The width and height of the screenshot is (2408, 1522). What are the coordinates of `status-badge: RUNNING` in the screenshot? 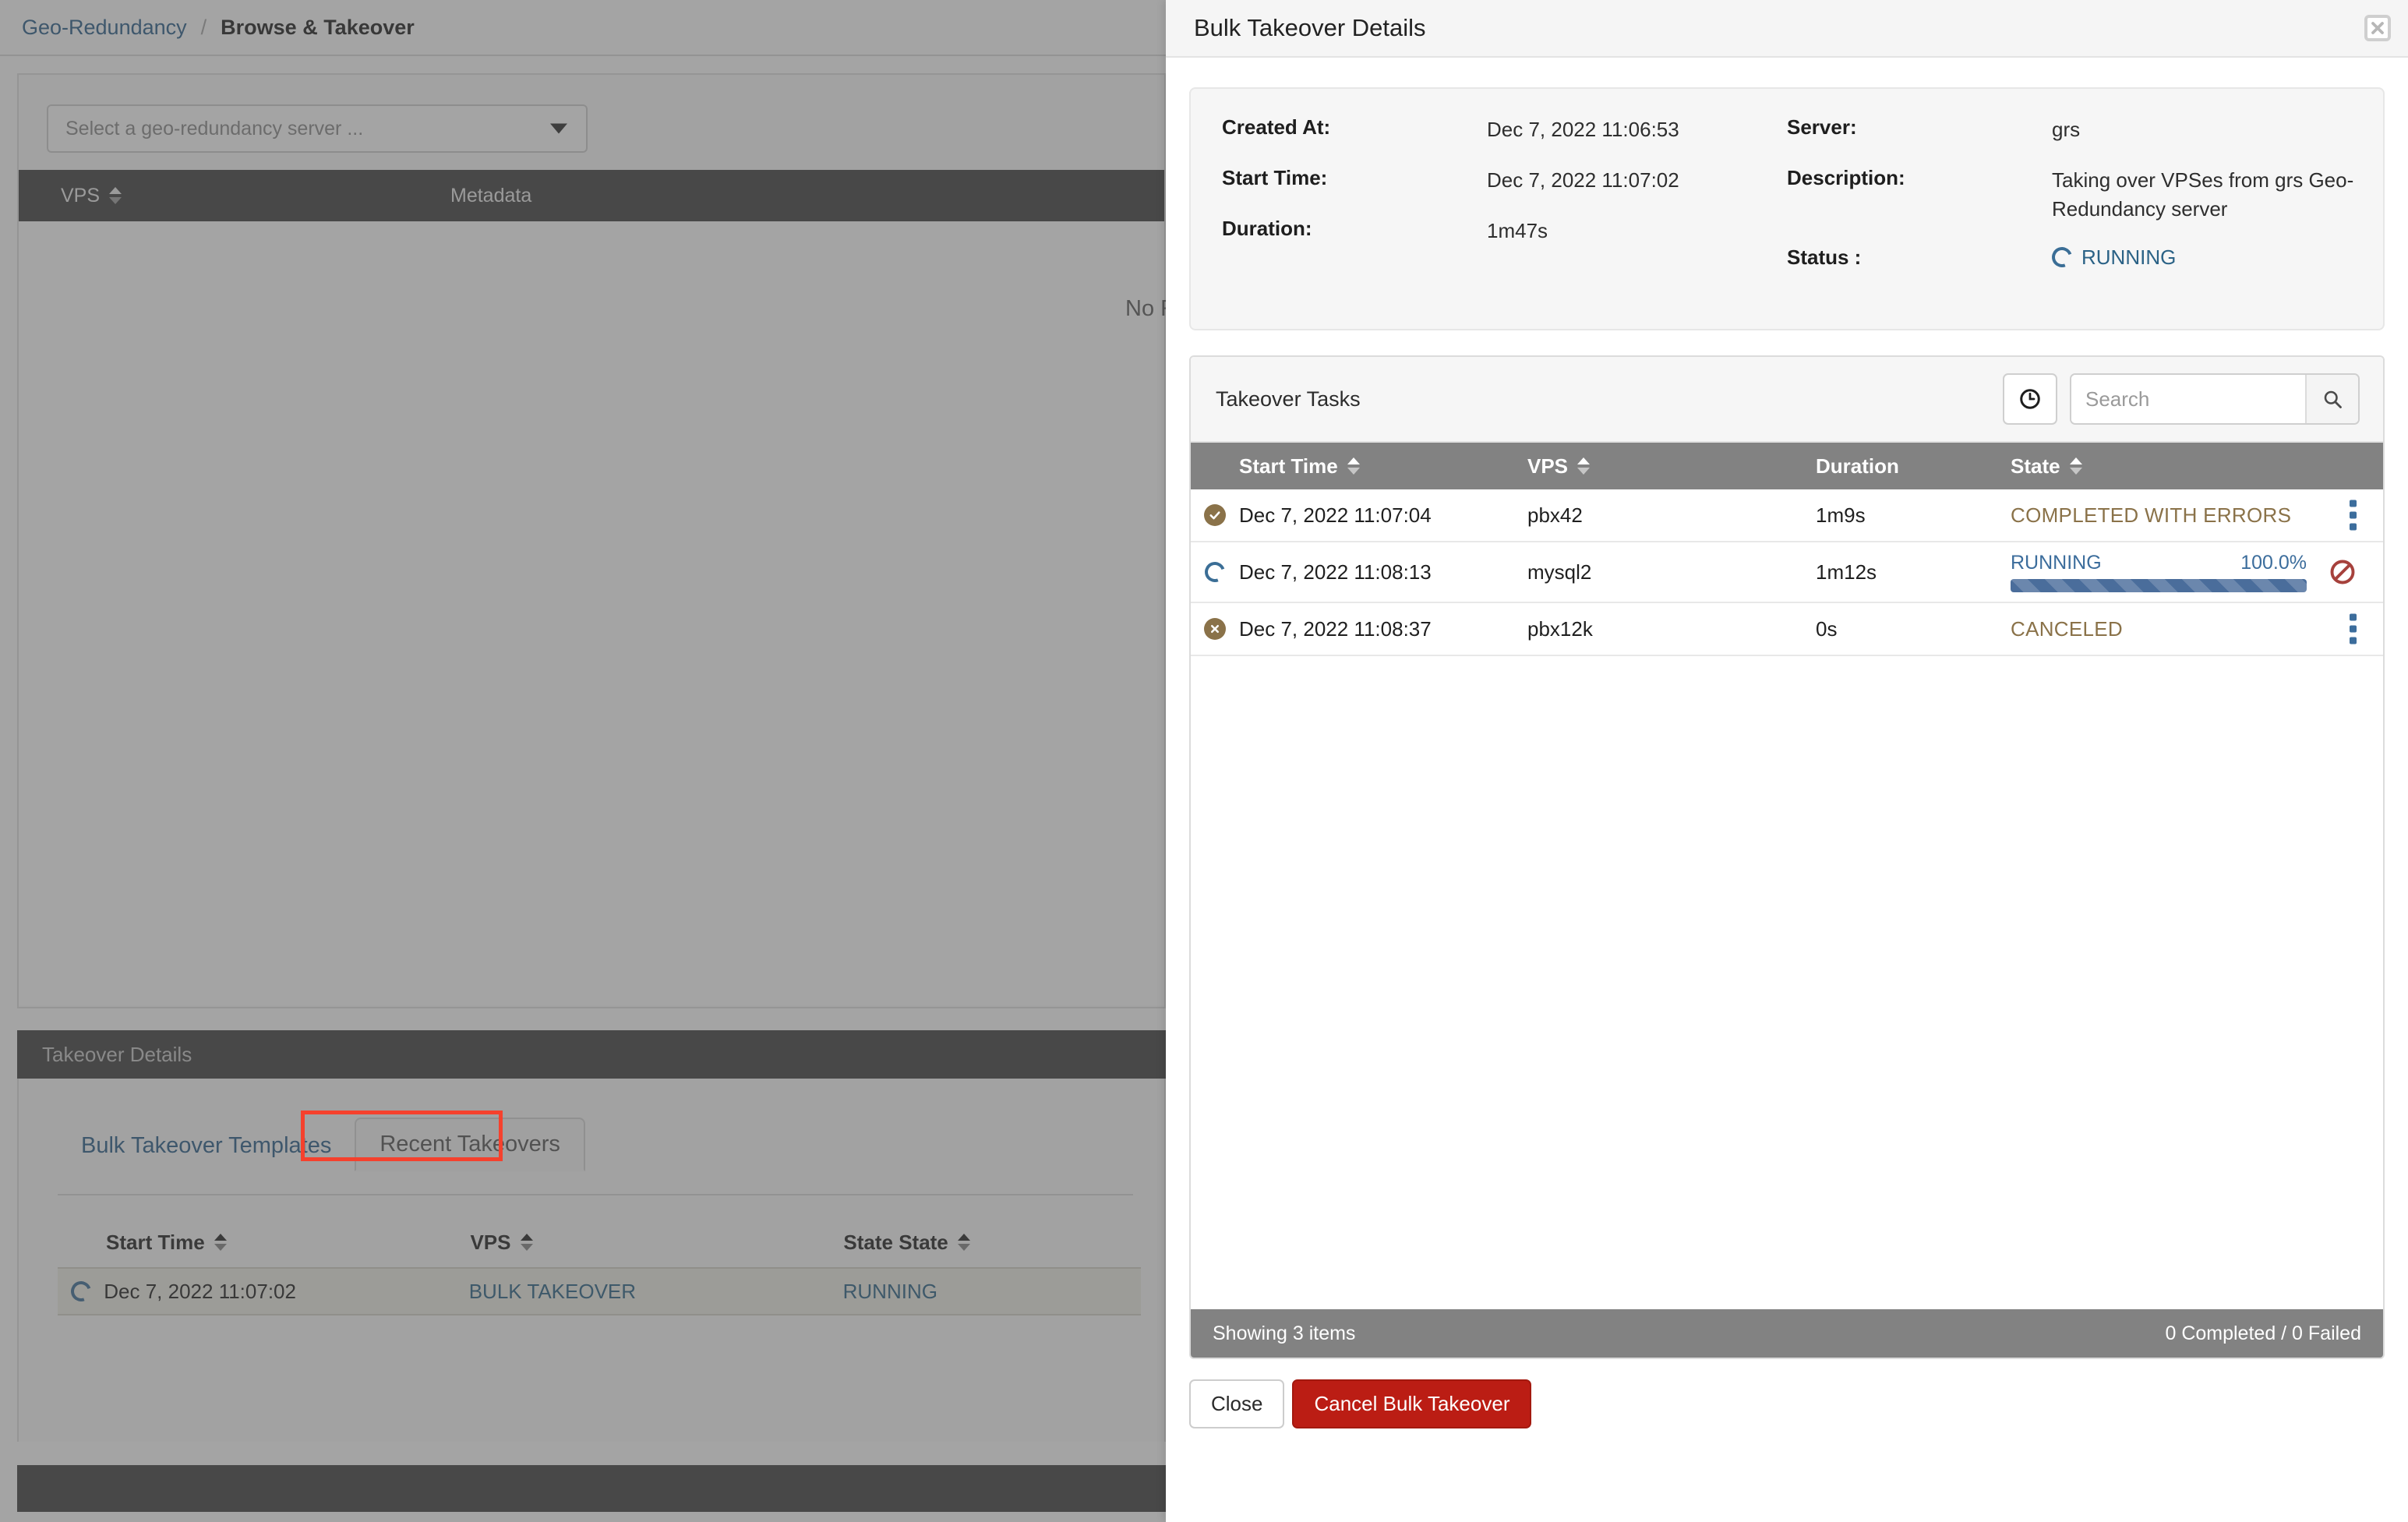 It's located at (2112, 257).